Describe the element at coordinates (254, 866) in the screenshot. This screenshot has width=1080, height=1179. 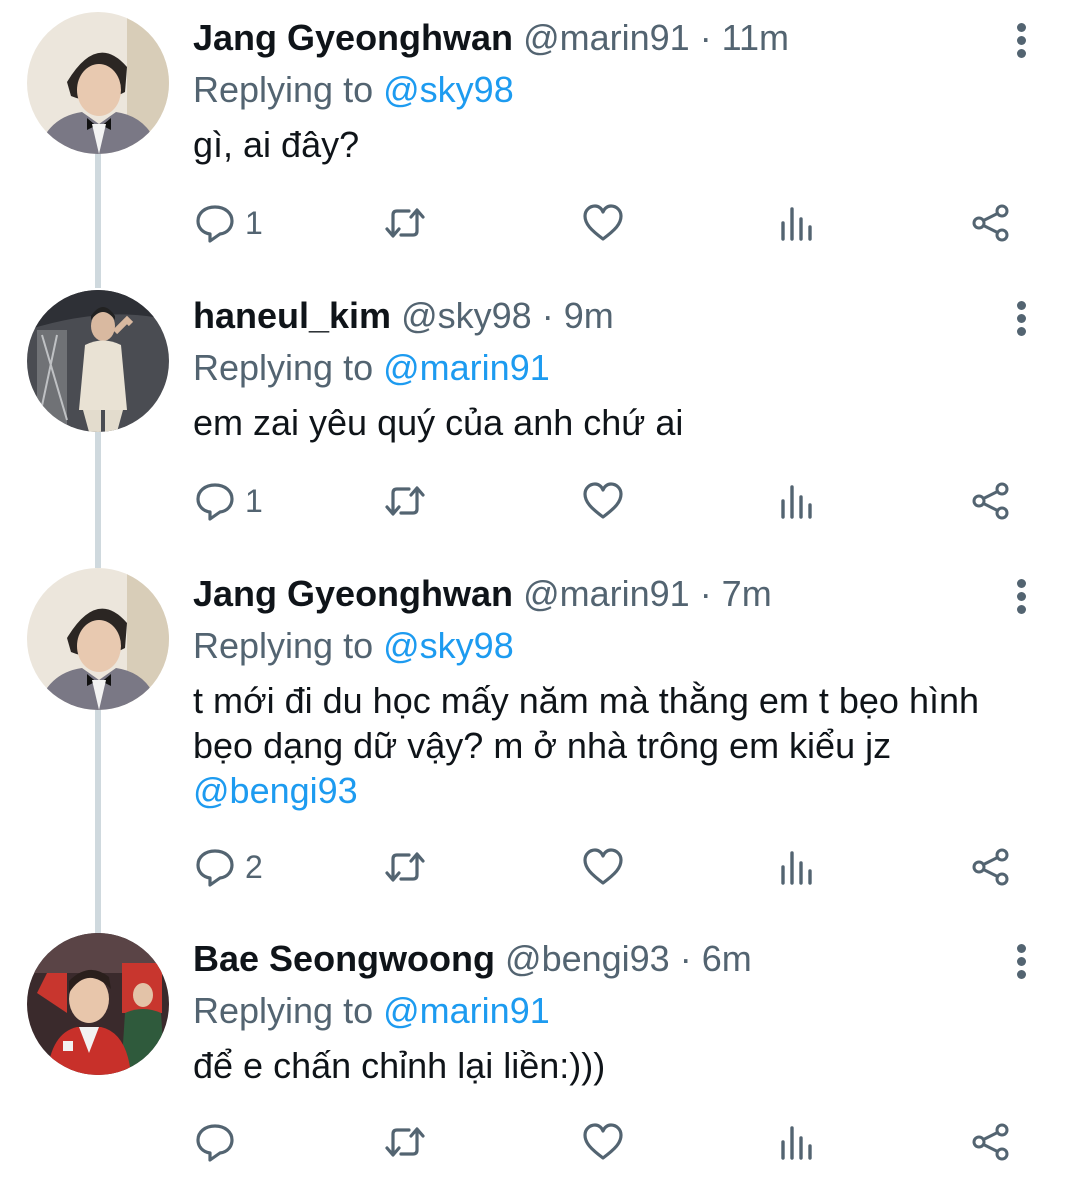
I see `reply-count: 2` at that location.